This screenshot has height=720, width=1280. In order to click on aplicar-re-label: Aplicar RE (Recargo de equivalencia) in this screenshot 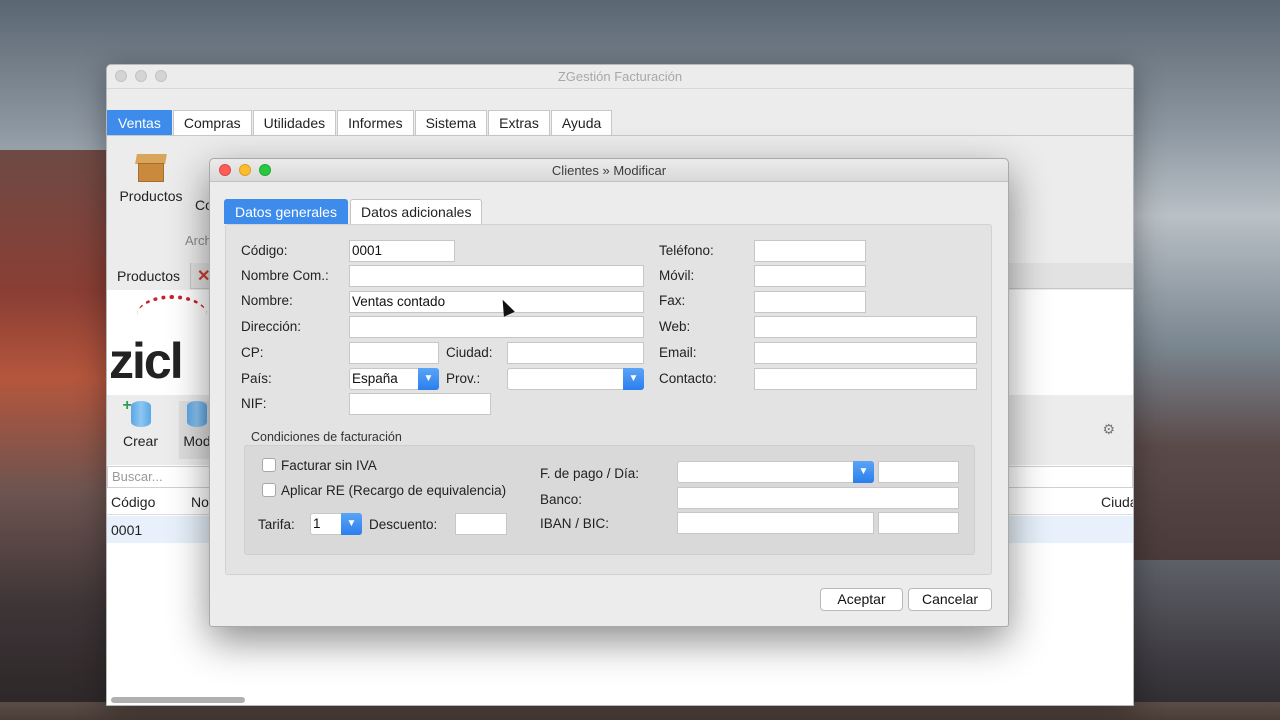, I will do `click(394, 490)`.